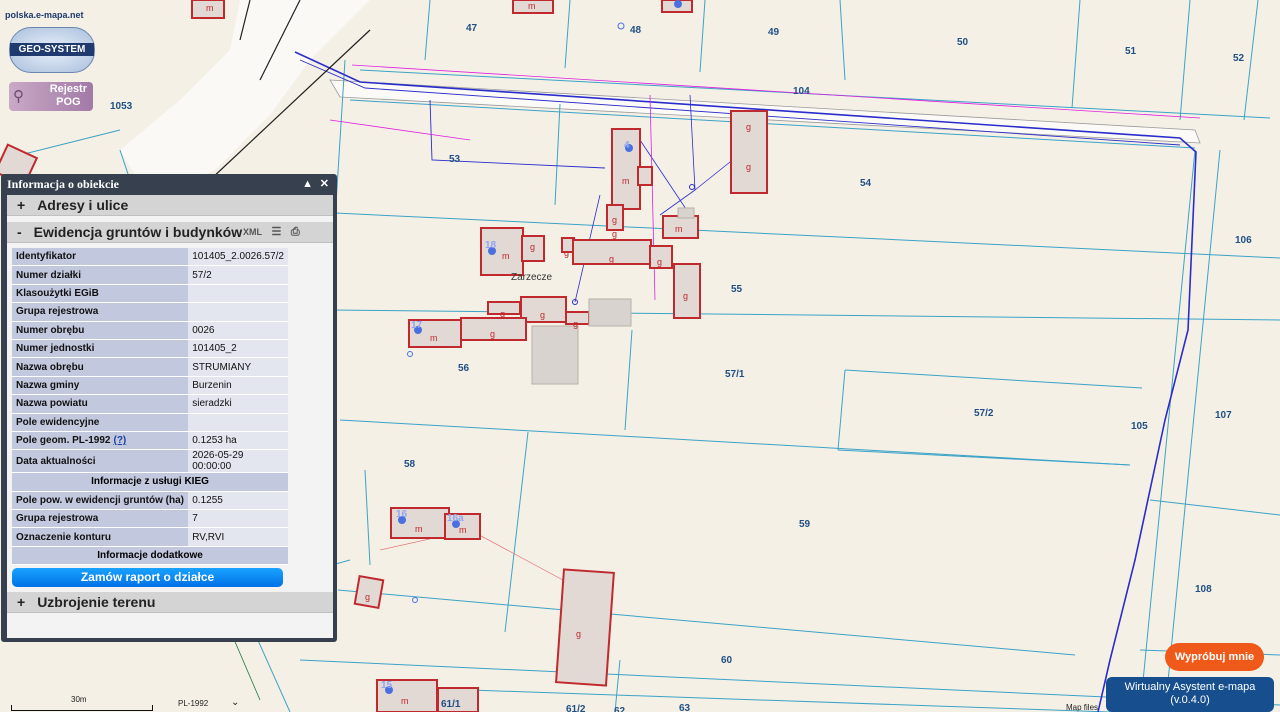 This screenshot has height=712, width=1280. Describe the element at coordinates (455, 159) in the screenshot. I see `parcel-label: 53` at that location.